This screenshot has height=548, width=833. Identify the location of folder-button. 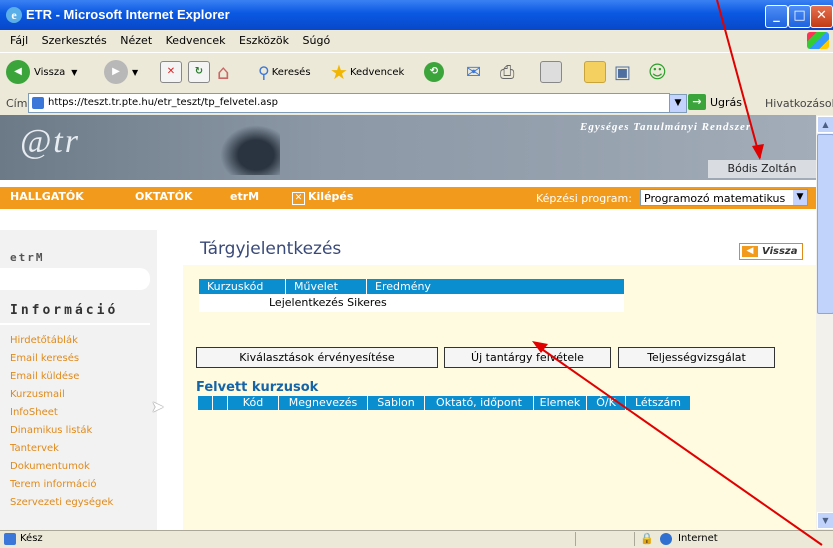
(595, 72).